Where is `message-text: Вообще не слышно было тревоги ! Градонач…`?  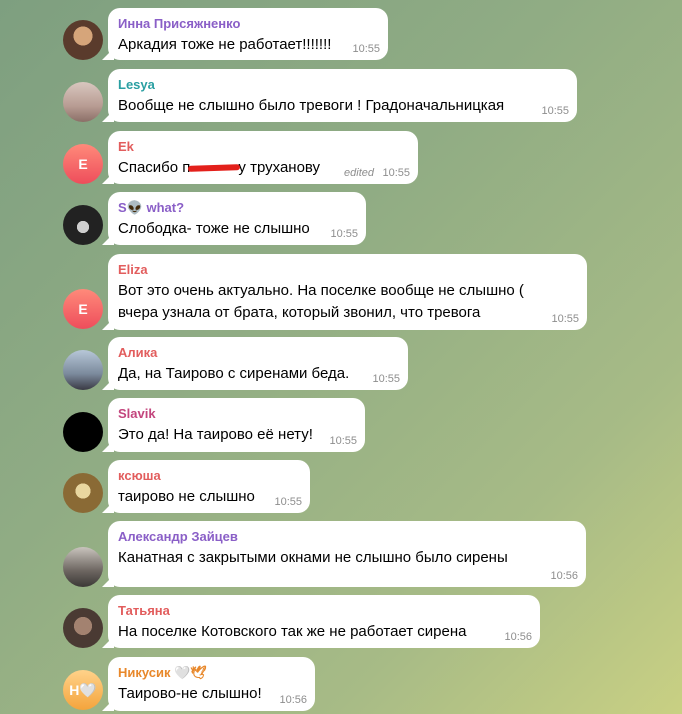 message-text: Вообще не слышно было тревоги ! Градонач… is located at coordinates (311, 105).